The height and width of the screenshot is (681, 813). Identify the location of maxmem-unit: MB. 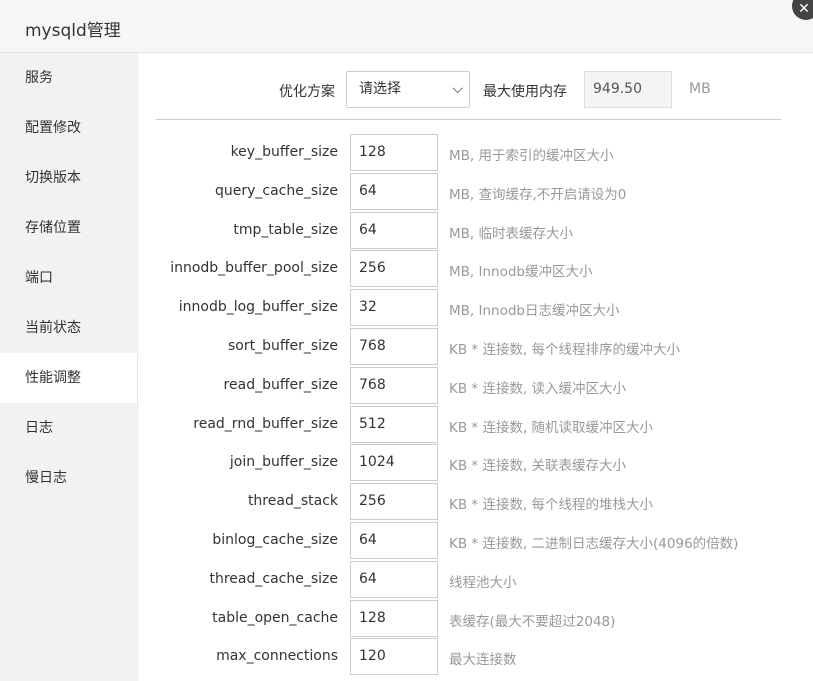
(700, 89).